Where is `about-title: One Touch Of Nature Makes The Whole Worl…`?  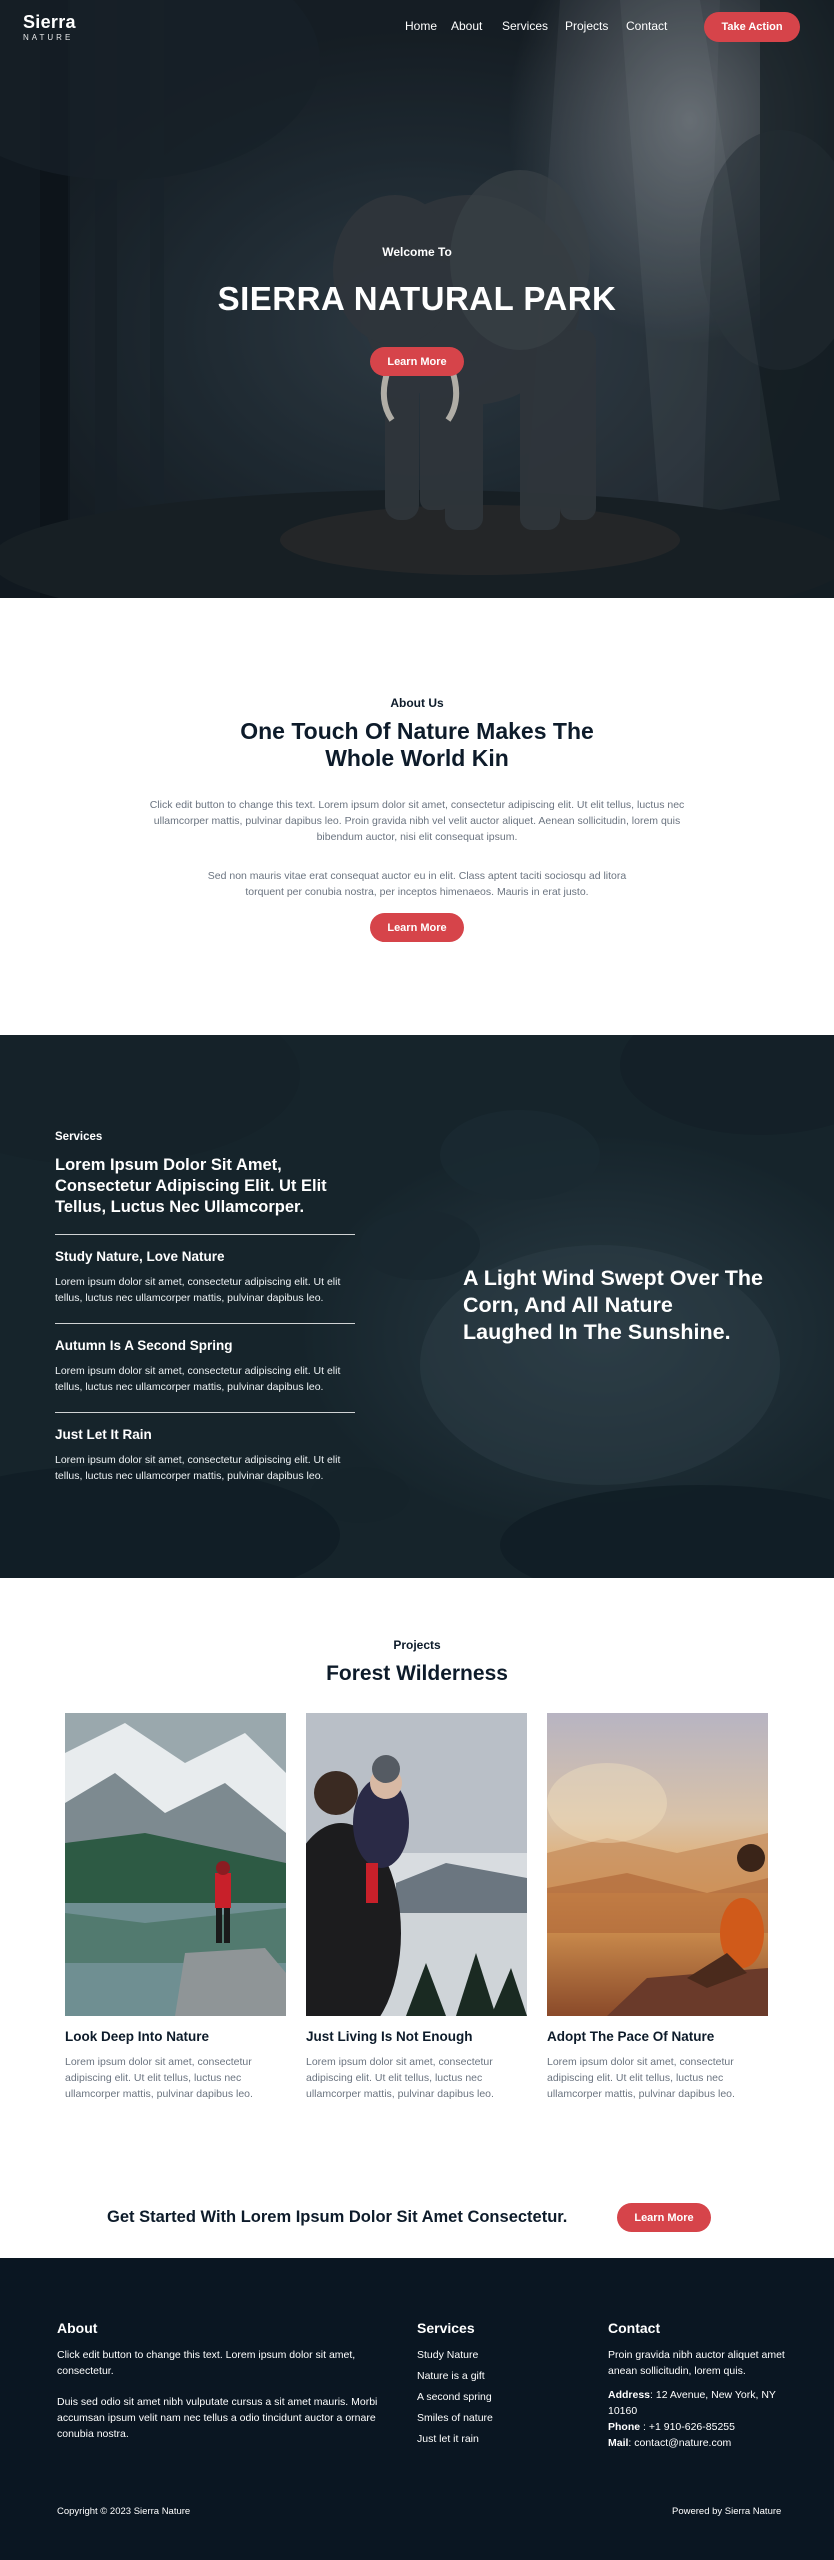
about-title: One Touch Of Nature Makes The Whole Worl… is located at coordinates (417, 744).